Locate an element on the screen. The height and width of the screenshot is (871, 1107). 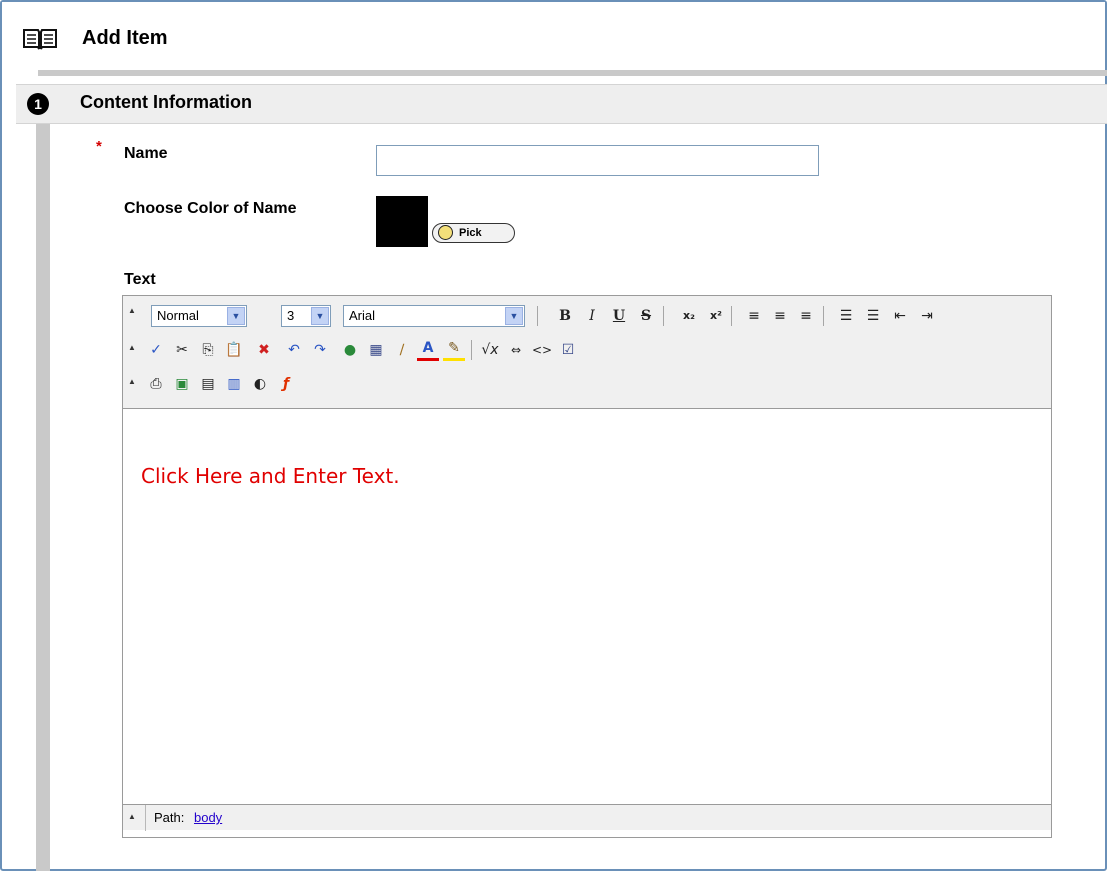
insert-audio-icon: ◐ is located at coordinates (260, 384).